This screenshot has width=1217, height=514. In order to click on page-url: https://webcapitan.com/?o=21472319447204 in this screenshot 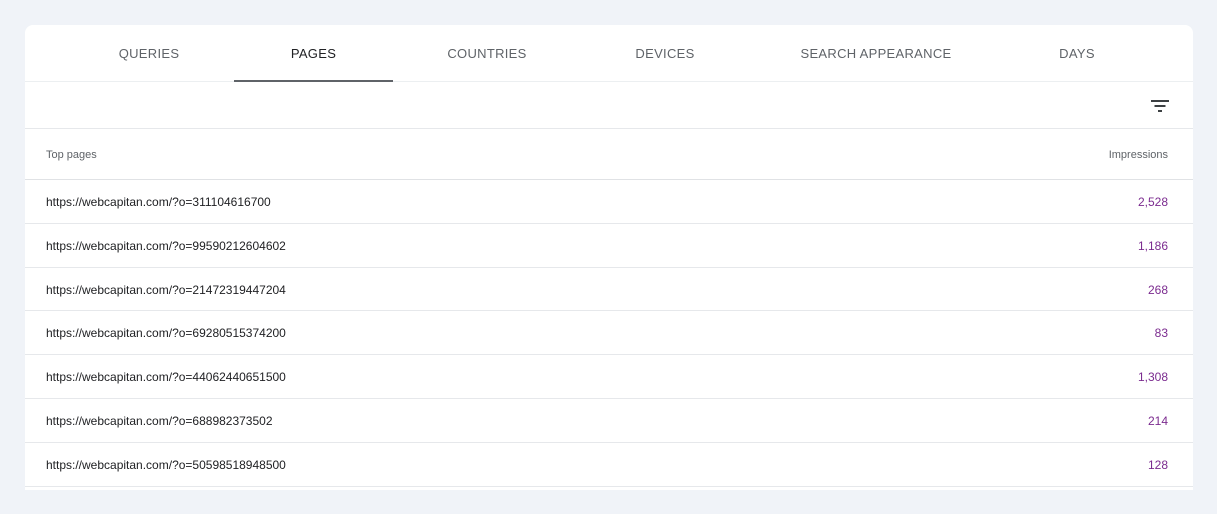, I will do `click(166, 290)`.